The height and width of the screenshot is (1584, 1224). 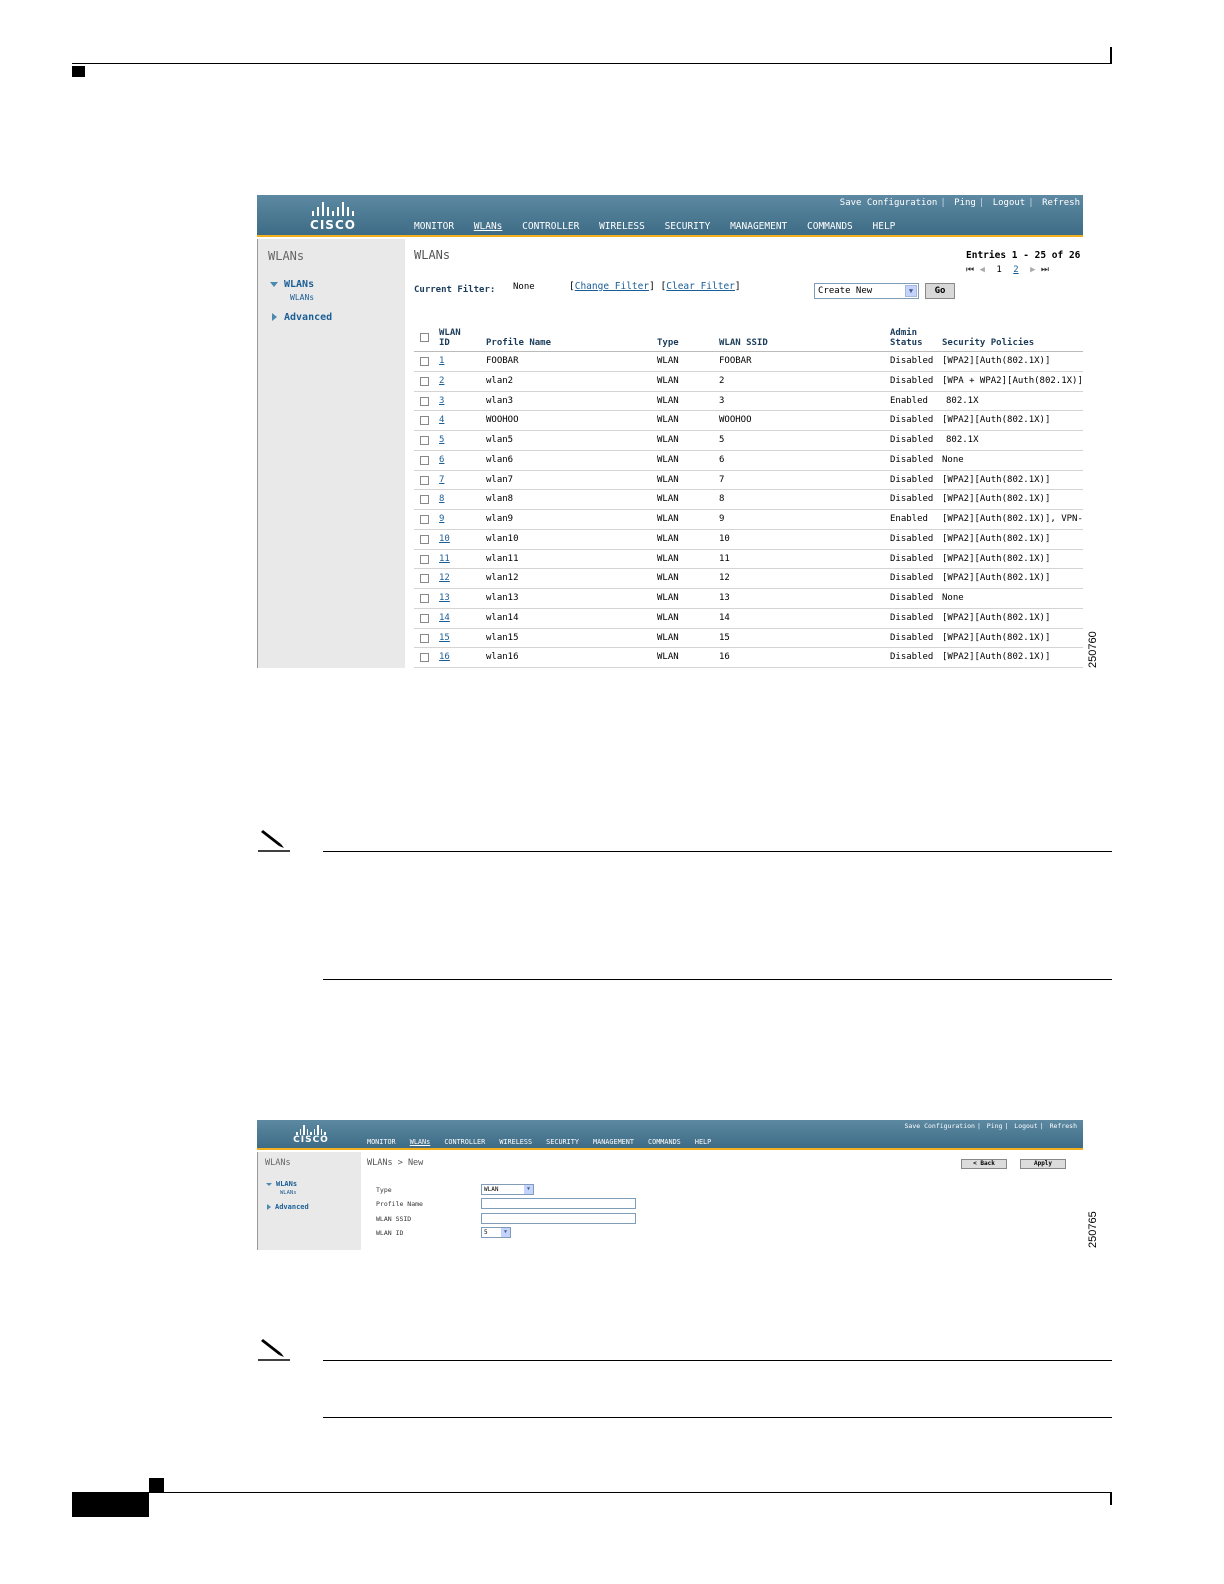 I want to click on wlan-id-link: 4, so click(x=441, y=420).